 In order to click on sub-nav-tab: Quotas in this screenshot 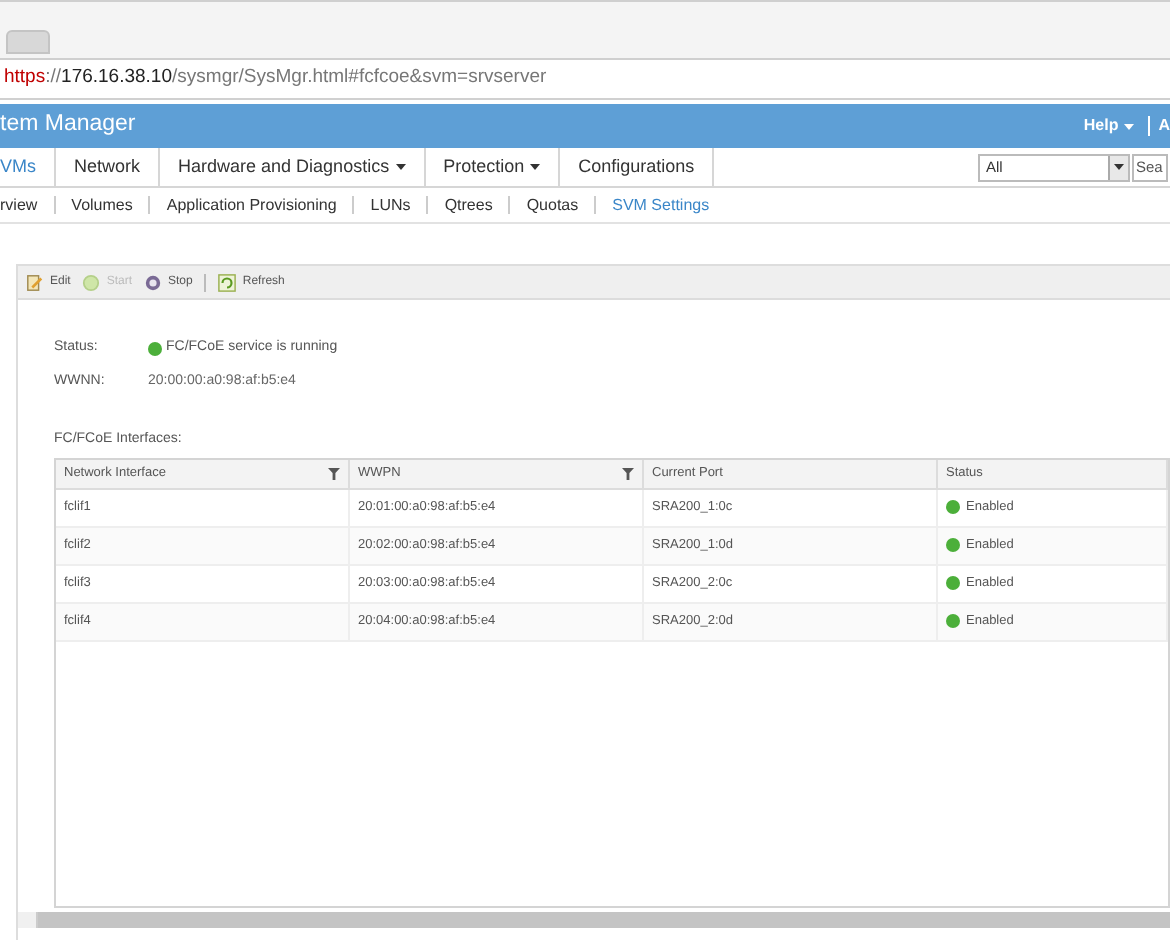, I will do `click(552, 205)`.